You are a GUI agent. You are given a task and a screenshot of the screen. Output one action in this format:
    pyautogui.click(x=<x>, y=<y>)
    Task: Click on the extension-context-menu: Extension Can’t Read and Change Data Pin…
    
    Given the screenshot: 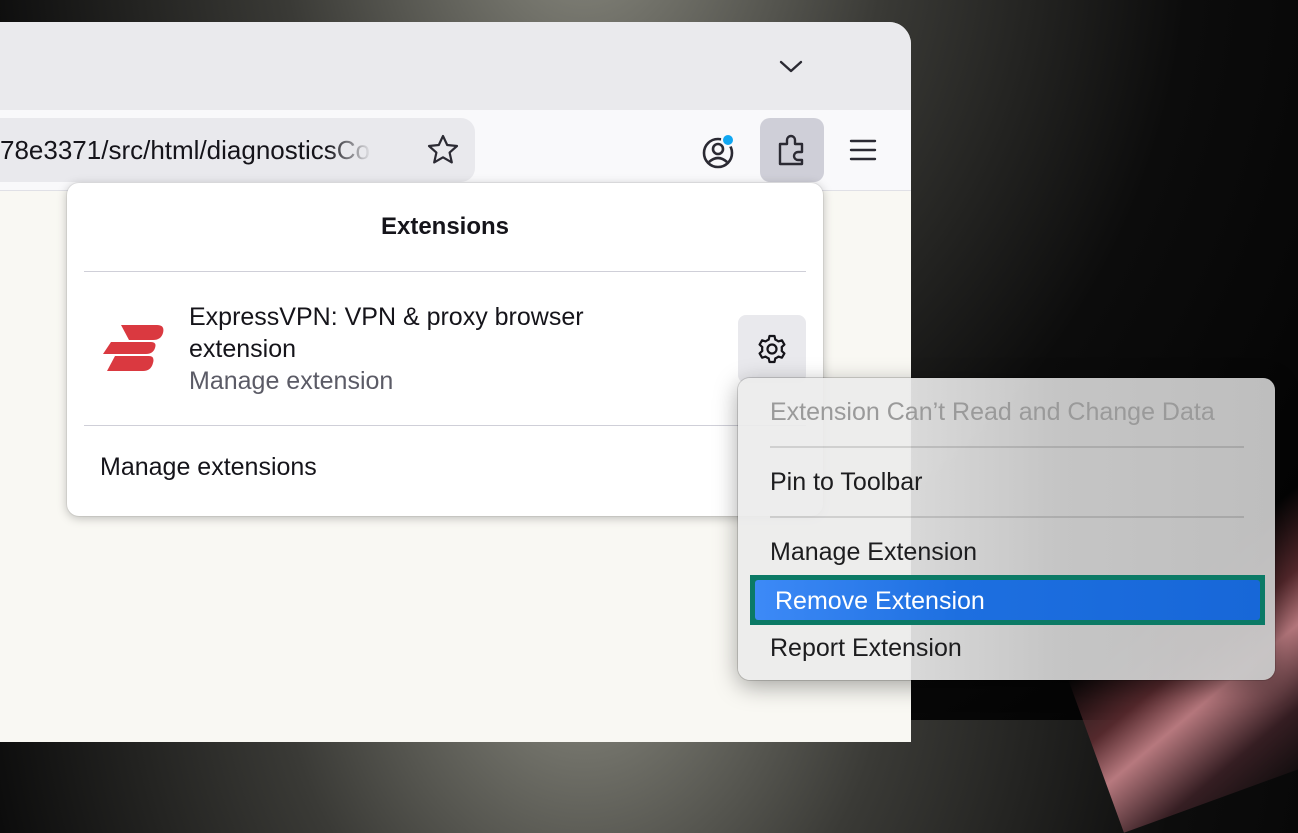 What is the action you would take?
    pyautogui.click(x=1006, y=529)
    